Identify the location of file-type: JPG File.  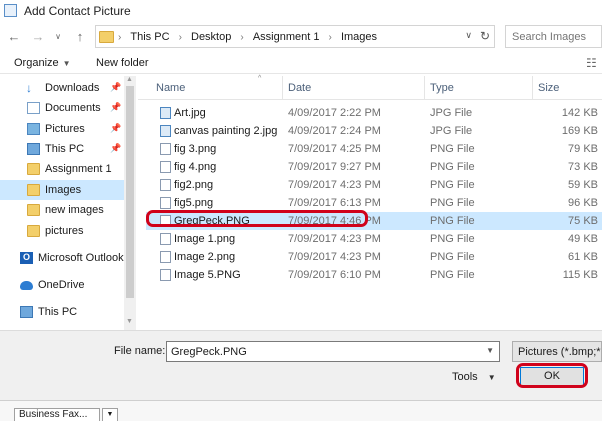
(451, 113).